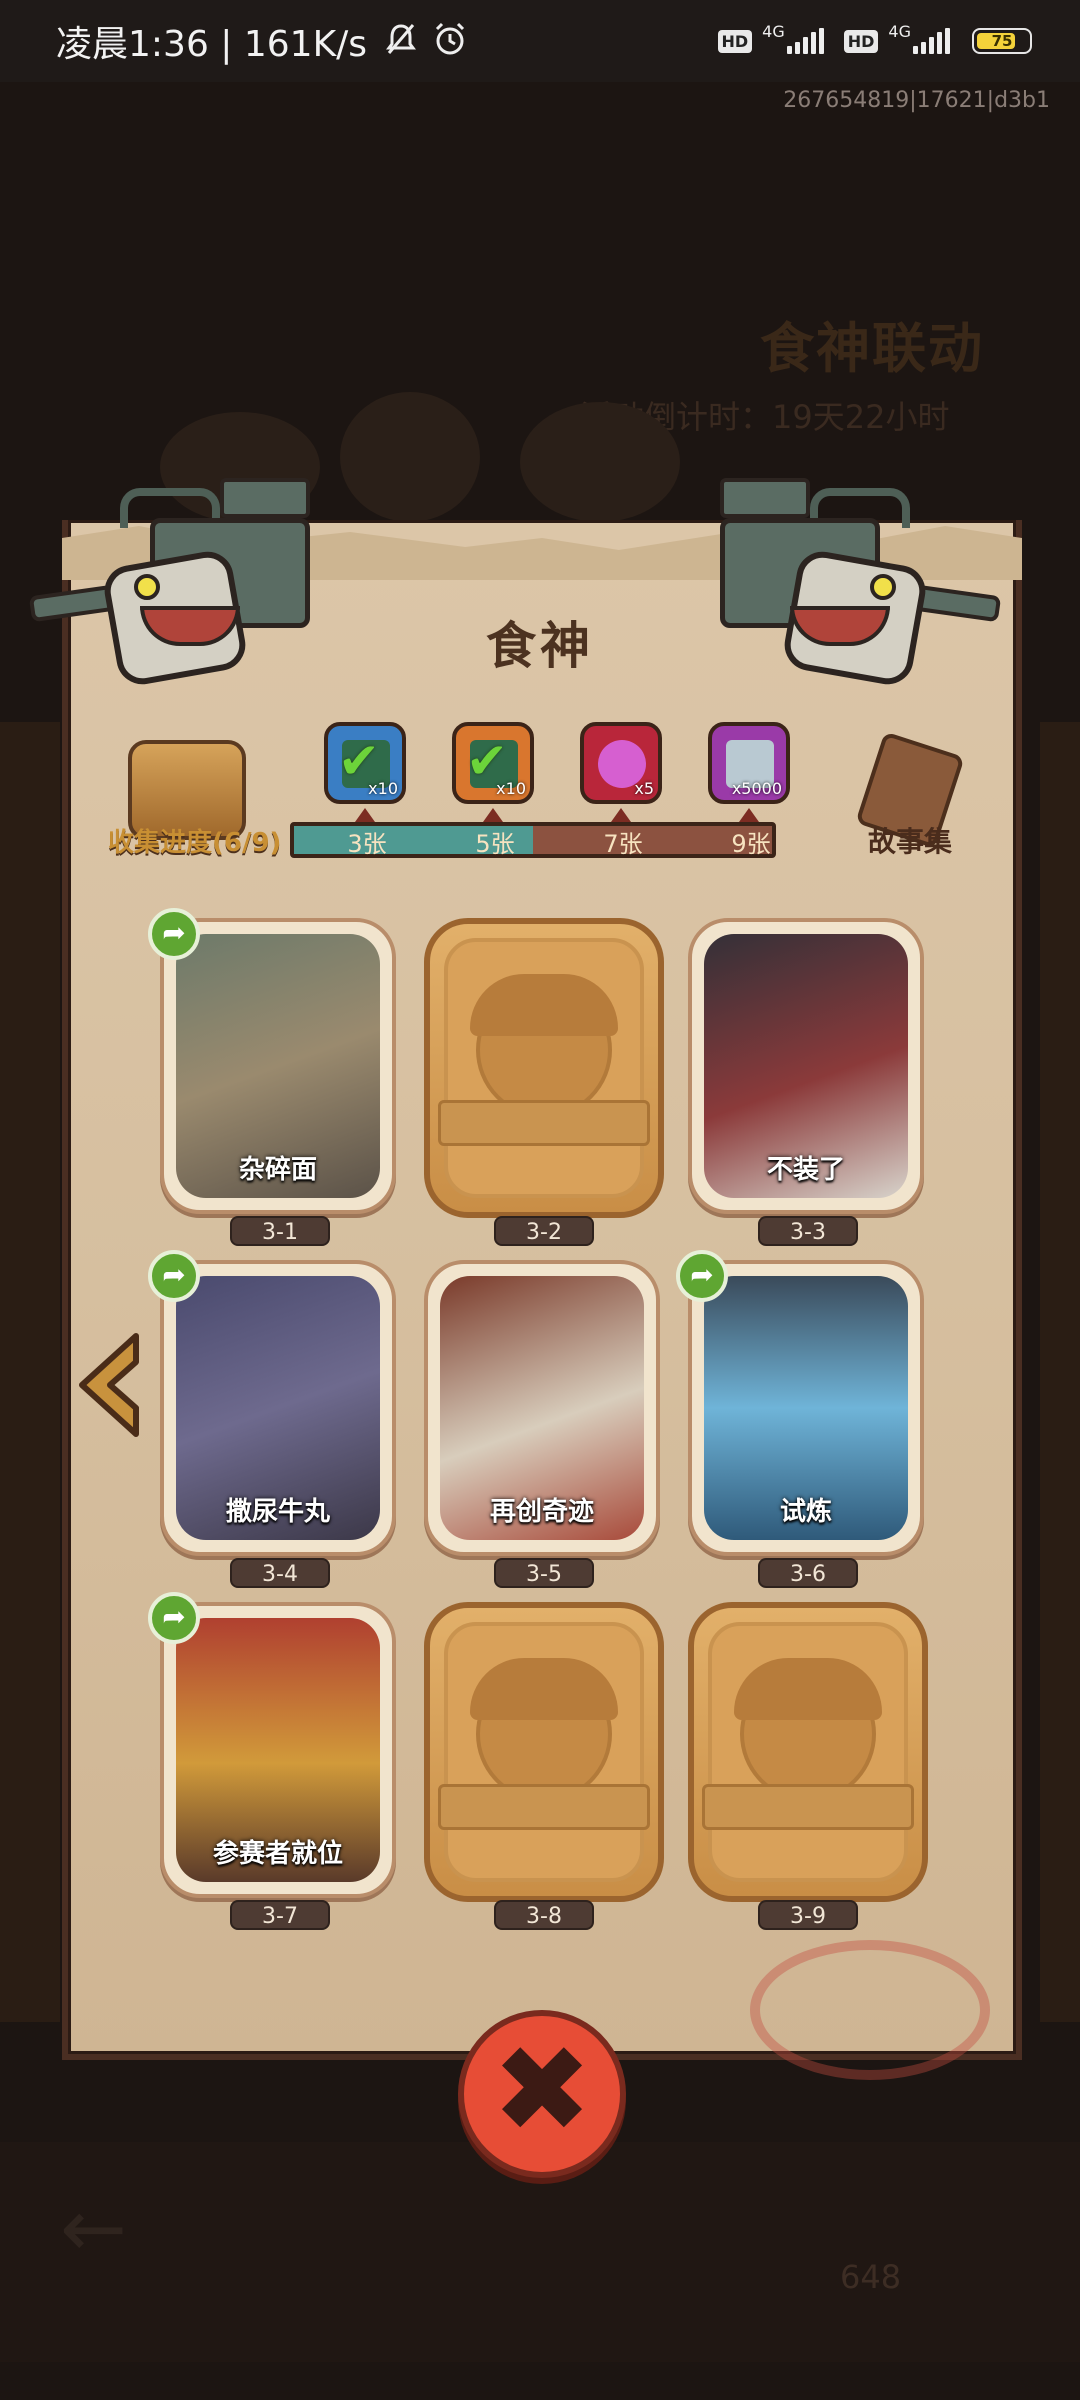 The image size is (1080, 2400). I want to click on network-type-2: 4G, so click(899, 31).